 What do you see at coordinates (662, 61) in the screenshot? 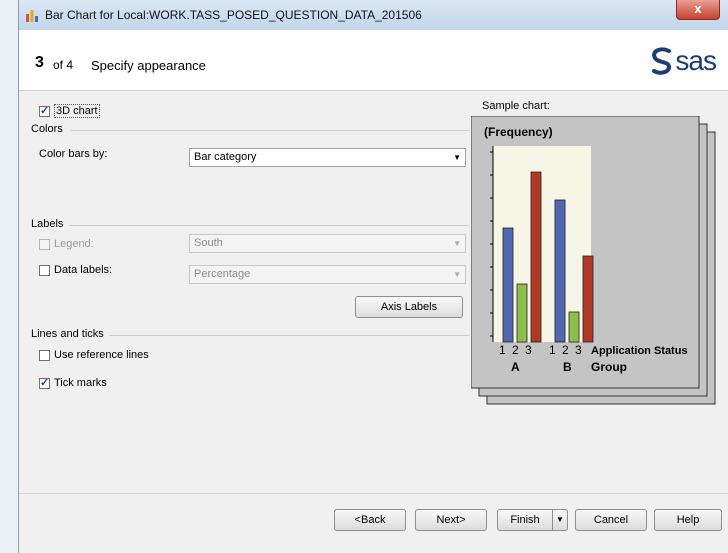
I see `sas-swoosh-icon` at bounding box center [662, 61].